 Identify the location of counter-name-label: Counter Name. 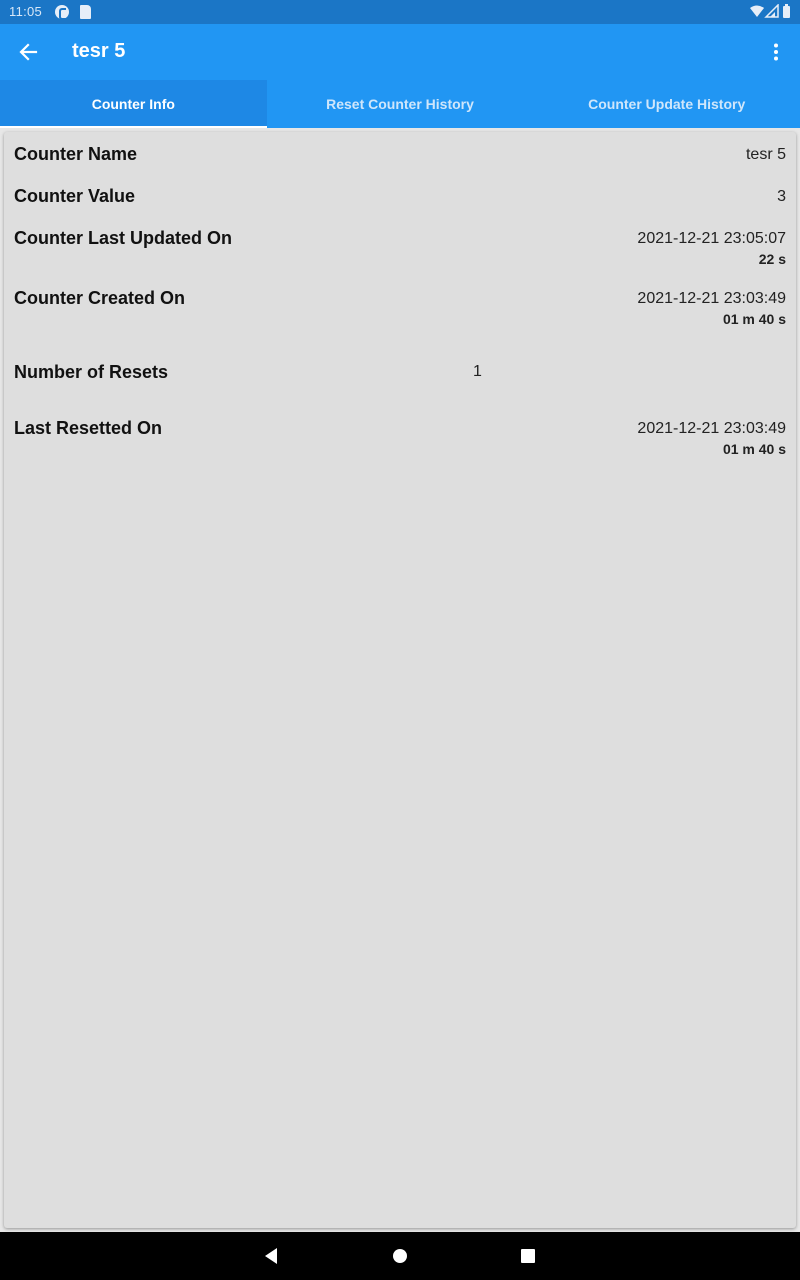
(76, 154).